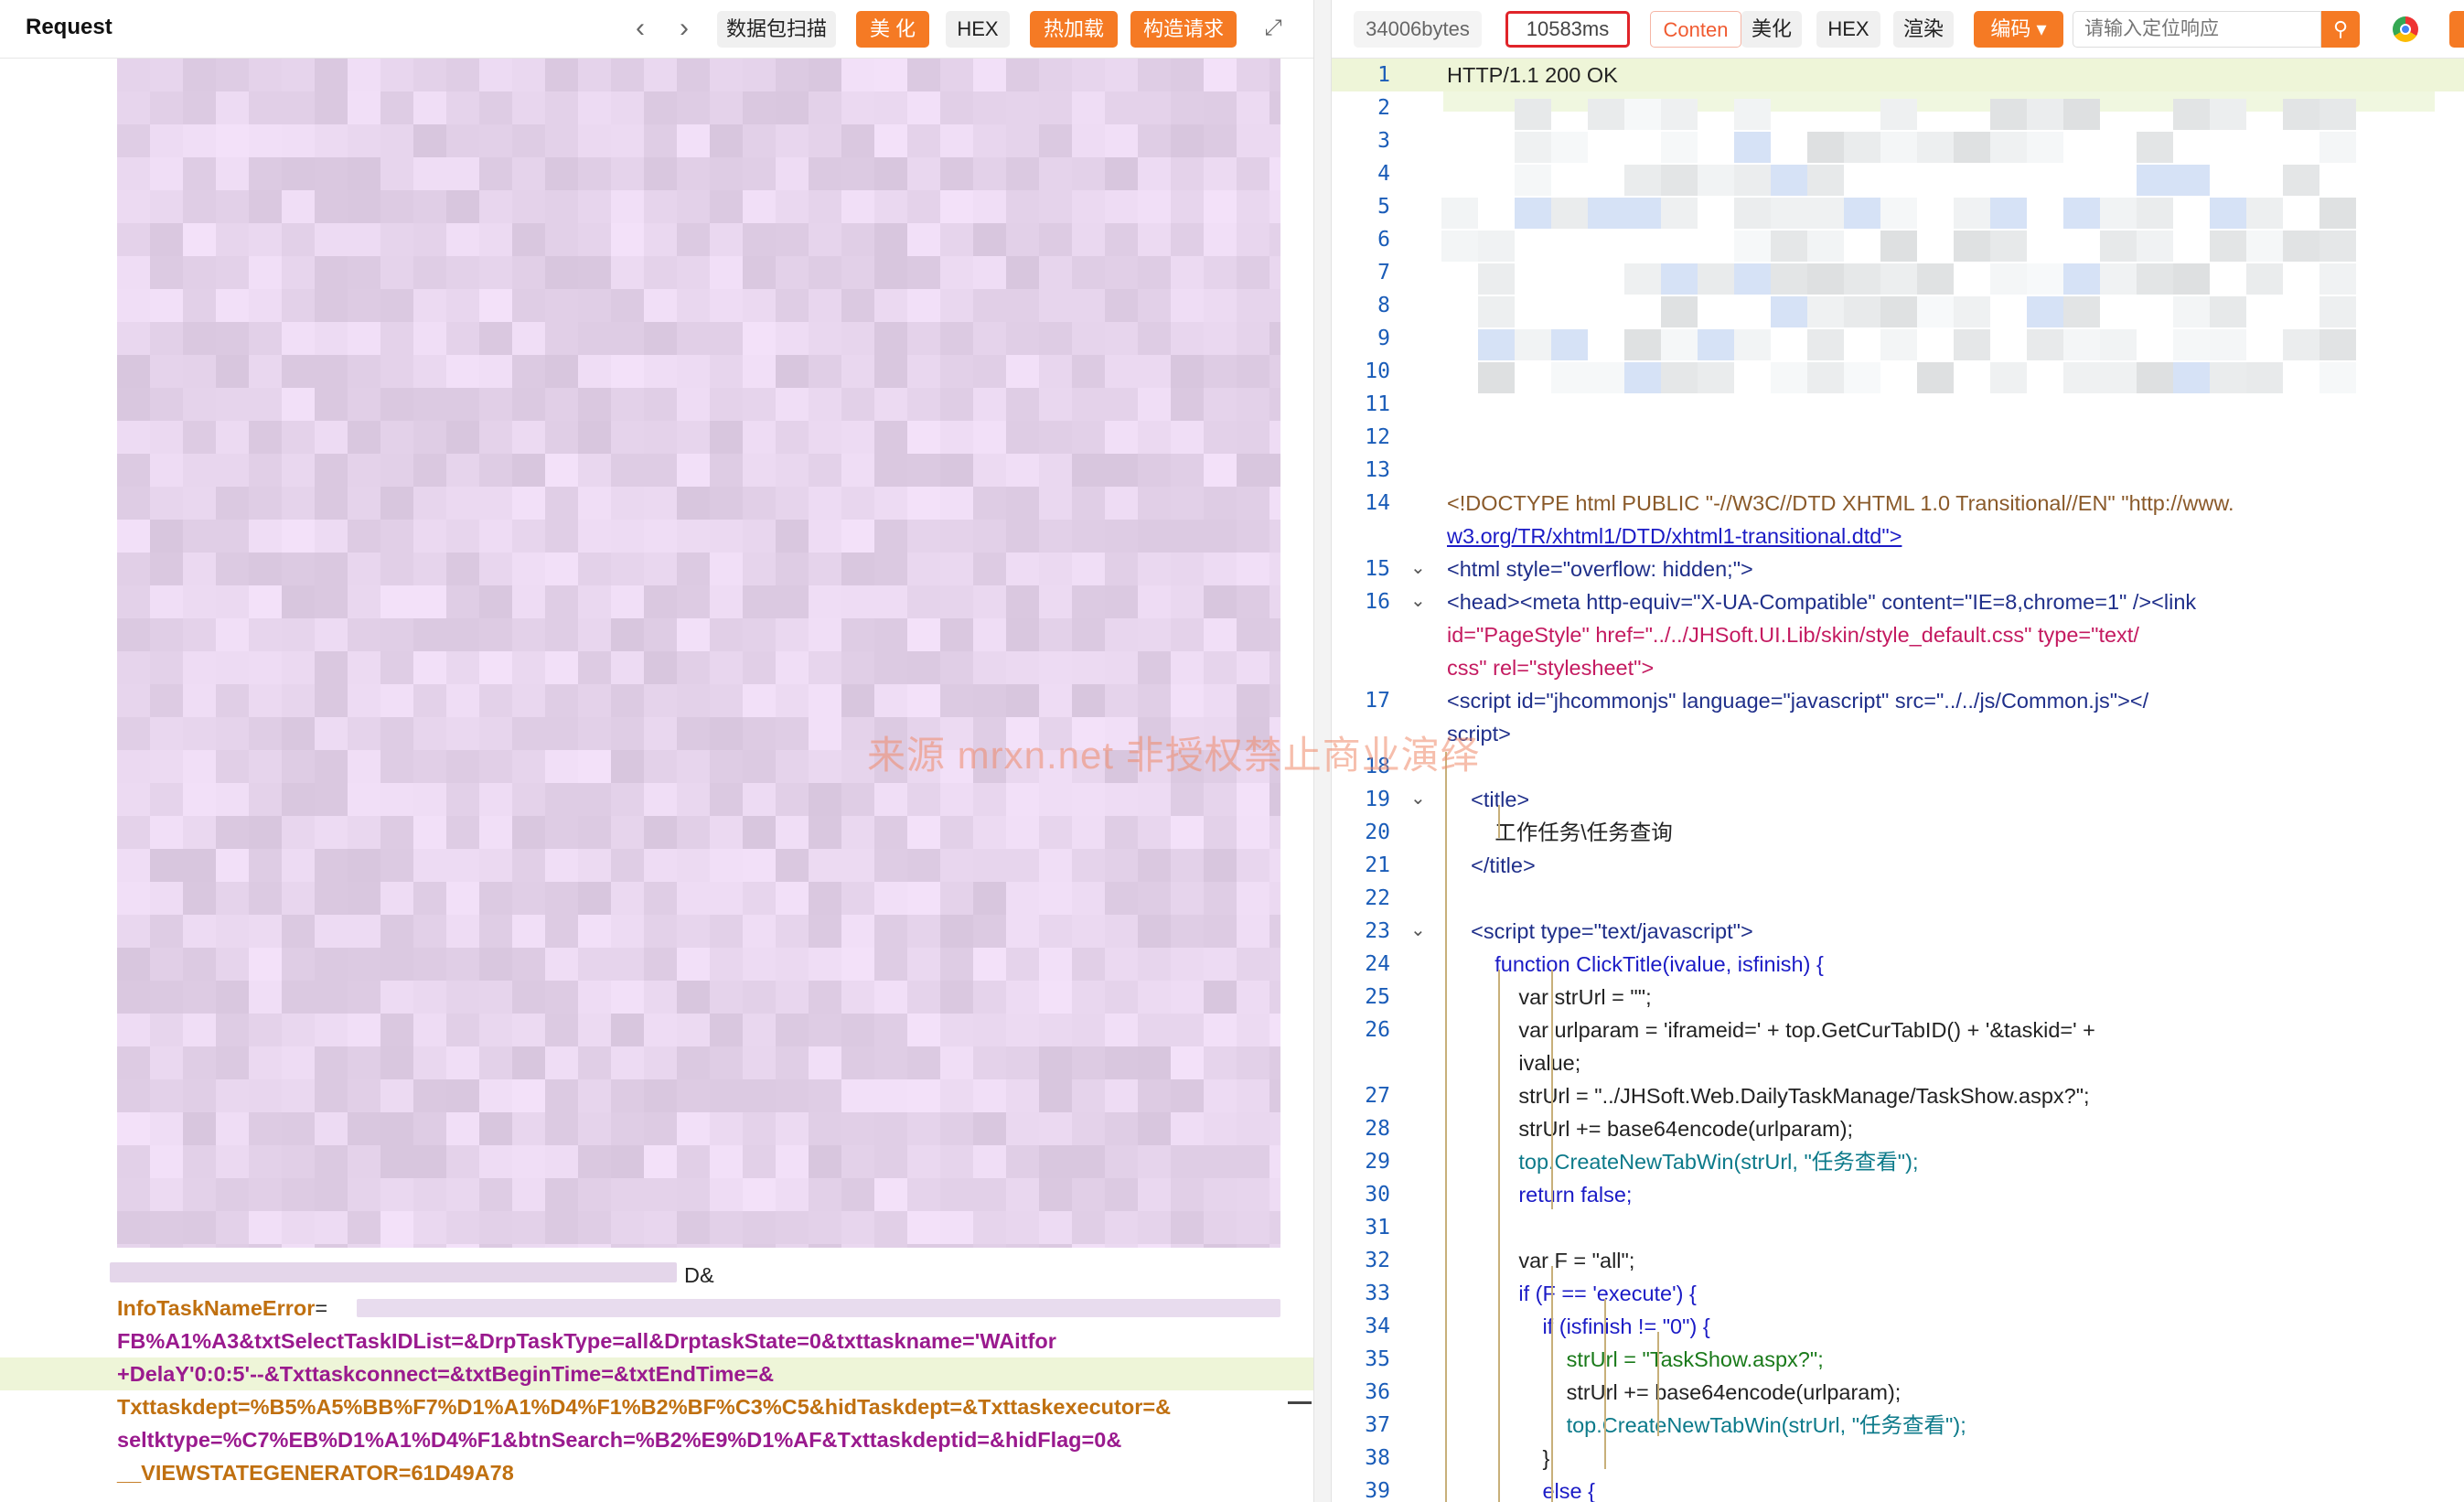 Image resolution: width=2464 pixels, height=1502 pixels. What do you see at coordinates (893, 30) in the screenshot?
I see `beautify-button: 美 化` at bounding box center [893, 30].